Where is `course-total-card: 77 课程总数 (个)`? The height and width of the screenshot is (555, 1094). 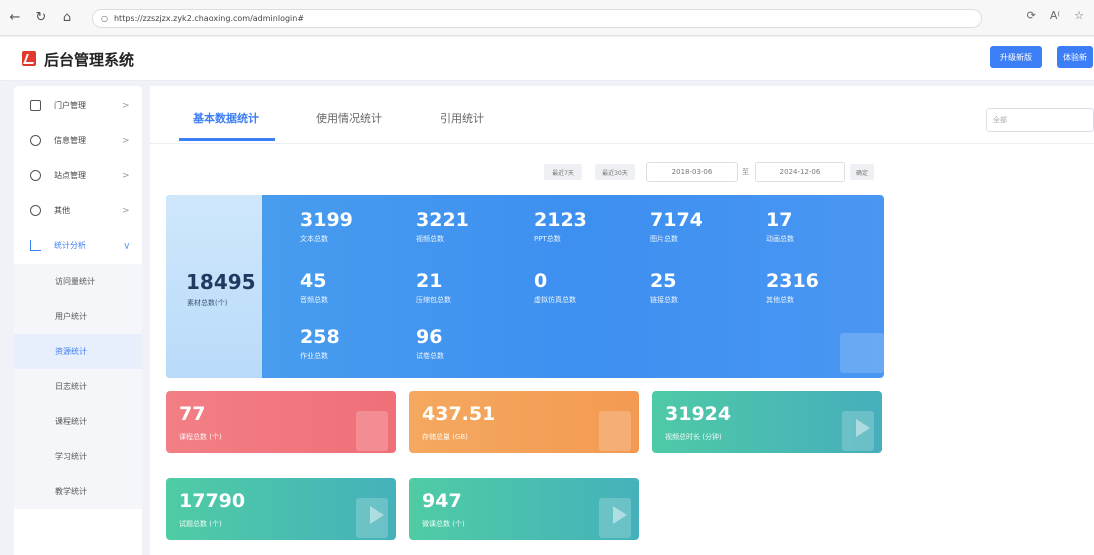 course-total-card: 77 课程总数 (个) is located at coordinates (281, 422).